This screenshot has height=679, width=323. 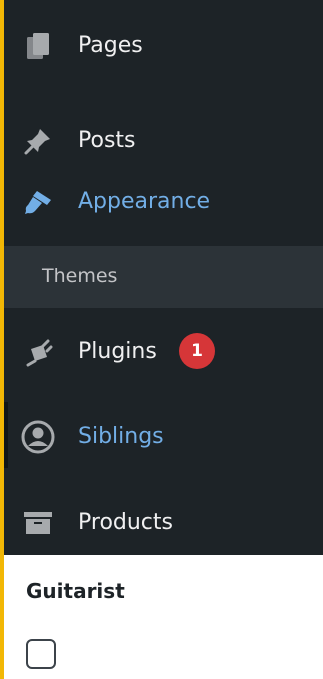 What do you see at coordinates (107, 140) in the screenshot?
I see `sidebar-item-label: Posts` at bounding box center [107, 140].